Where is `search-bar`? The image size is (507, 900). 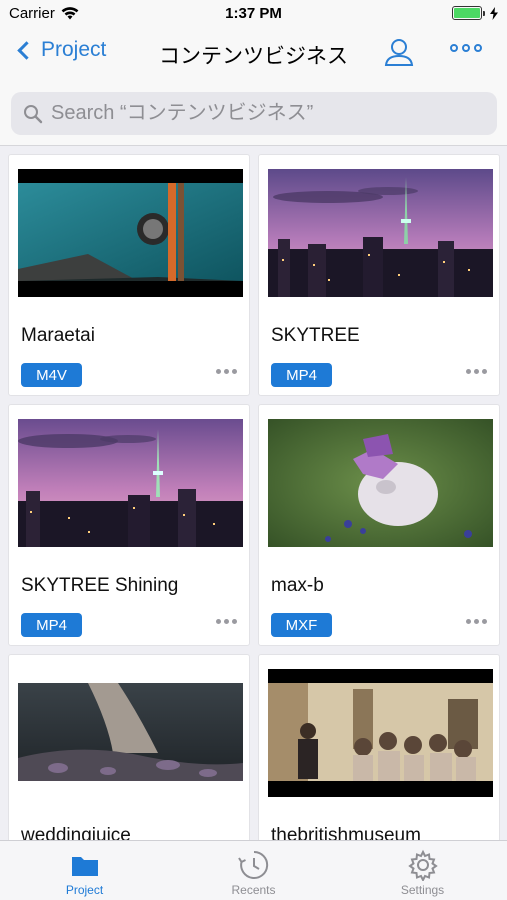 search-bar is located at coordinates (253, 113).